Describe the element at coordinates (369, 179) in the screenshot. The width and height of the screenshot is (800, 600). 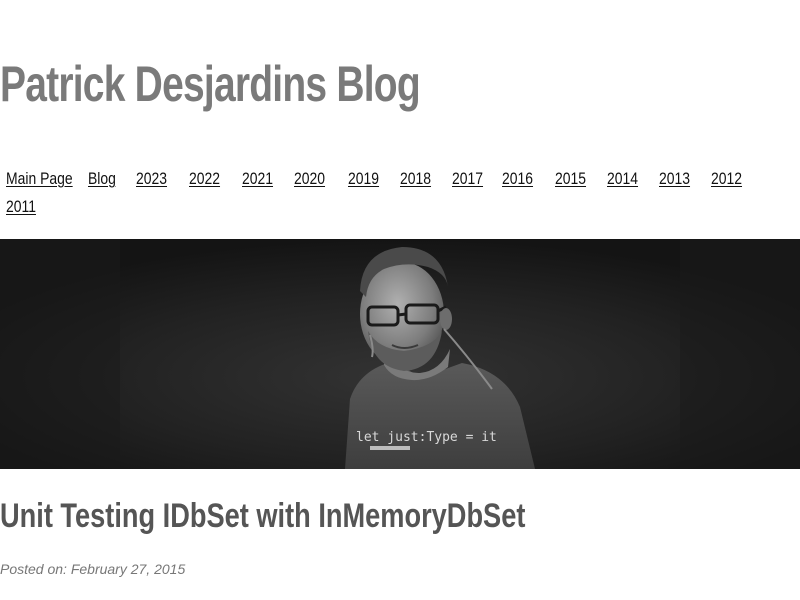
I see `nav-link-2019: 2019` at that location.